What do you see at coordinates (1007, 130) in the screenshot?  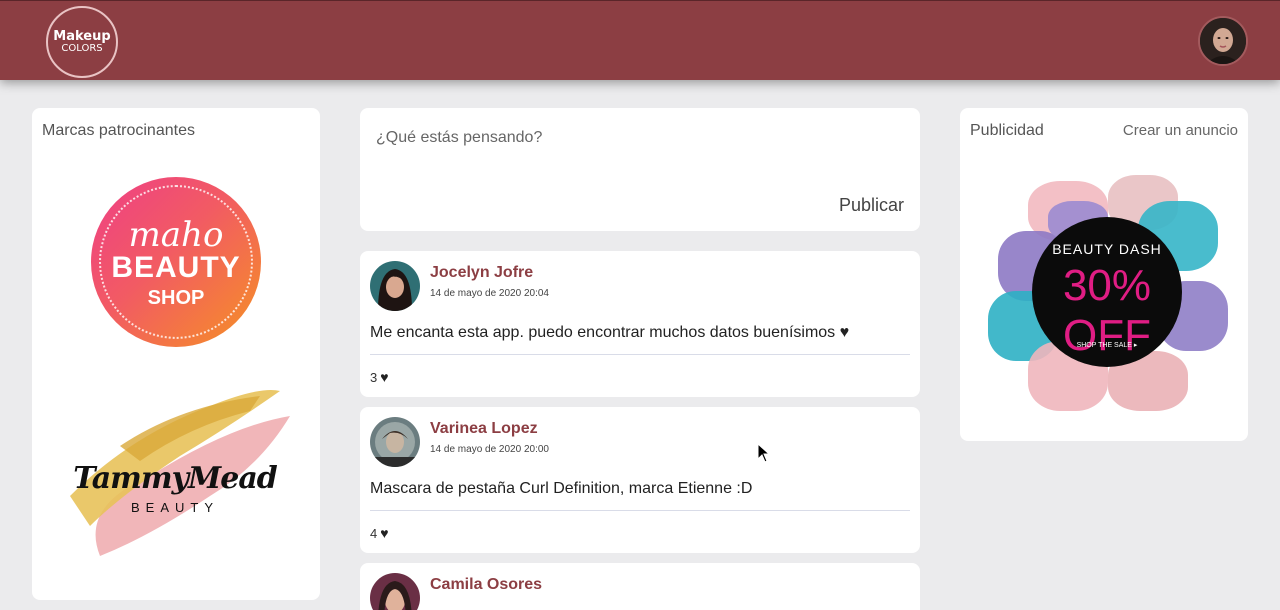 I see `ads-title: Publicidad` at bounding box center [1007, 130].